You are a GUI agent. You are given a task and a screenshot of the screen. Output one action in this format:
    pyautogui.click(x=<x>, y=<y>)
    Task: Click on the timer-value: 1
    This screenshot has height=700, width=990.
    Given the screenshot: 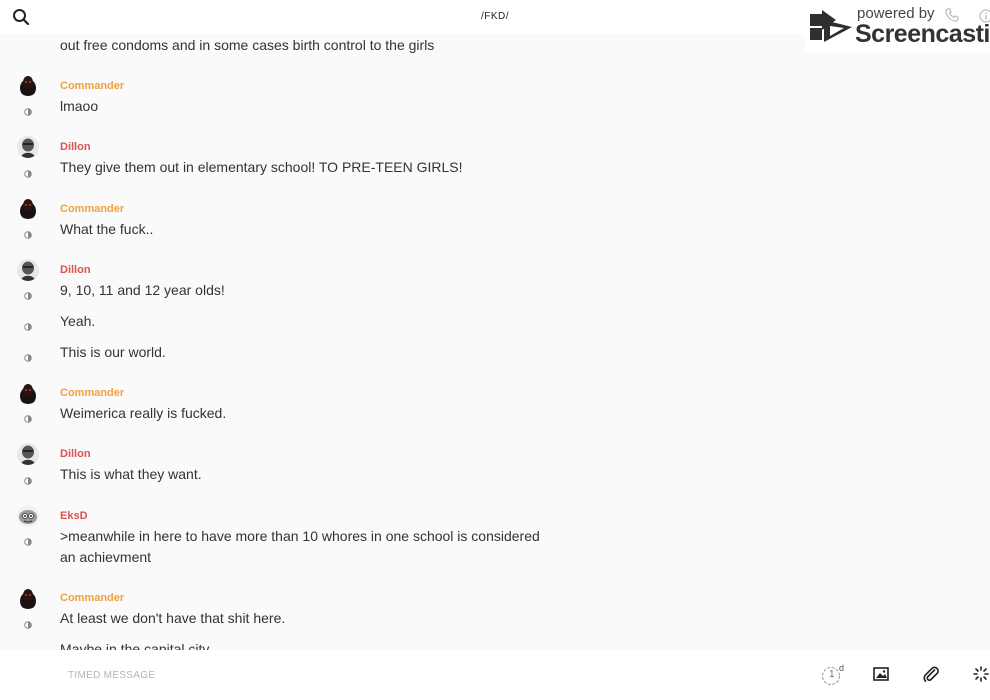 What is the action you would take?
    pyautogui.click(x=832, y=674)
    